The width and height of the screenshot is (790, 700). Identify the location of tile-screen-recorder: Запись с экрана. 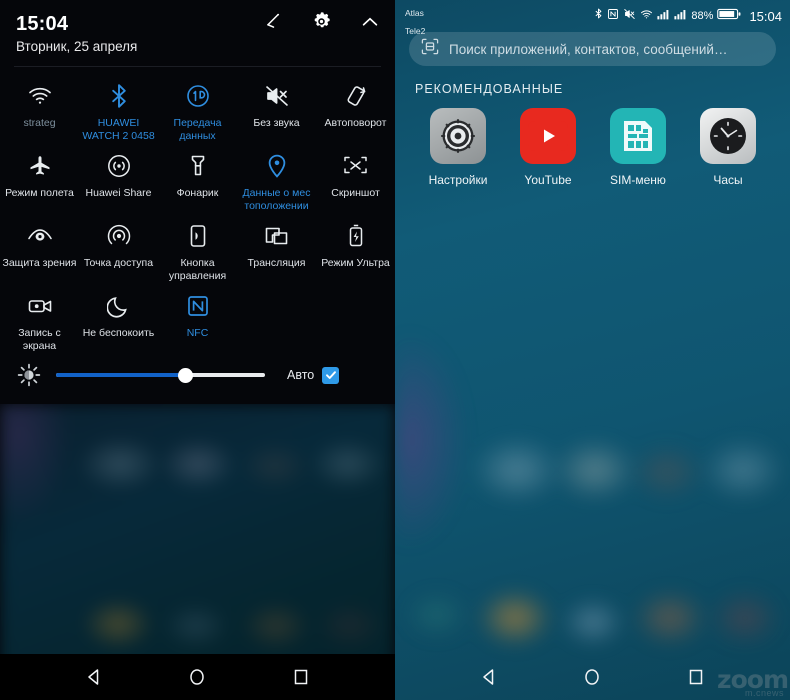
(39, 318).